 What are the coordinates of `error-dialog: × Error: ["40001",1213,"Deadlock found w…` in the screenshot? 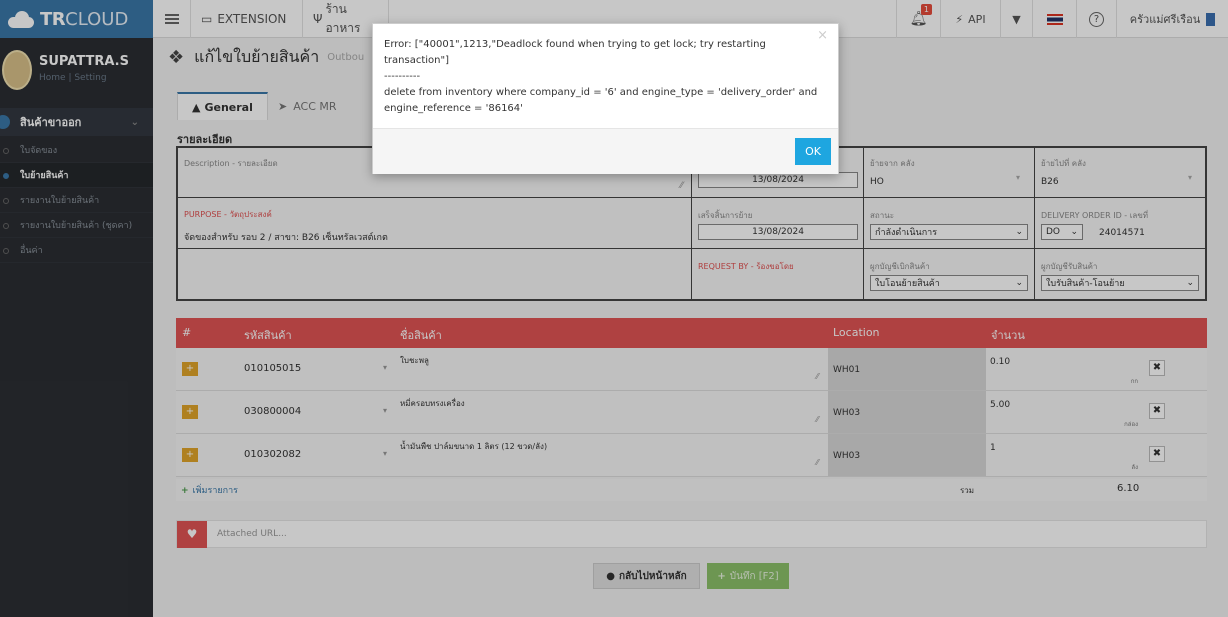 It's located at (605, 98).